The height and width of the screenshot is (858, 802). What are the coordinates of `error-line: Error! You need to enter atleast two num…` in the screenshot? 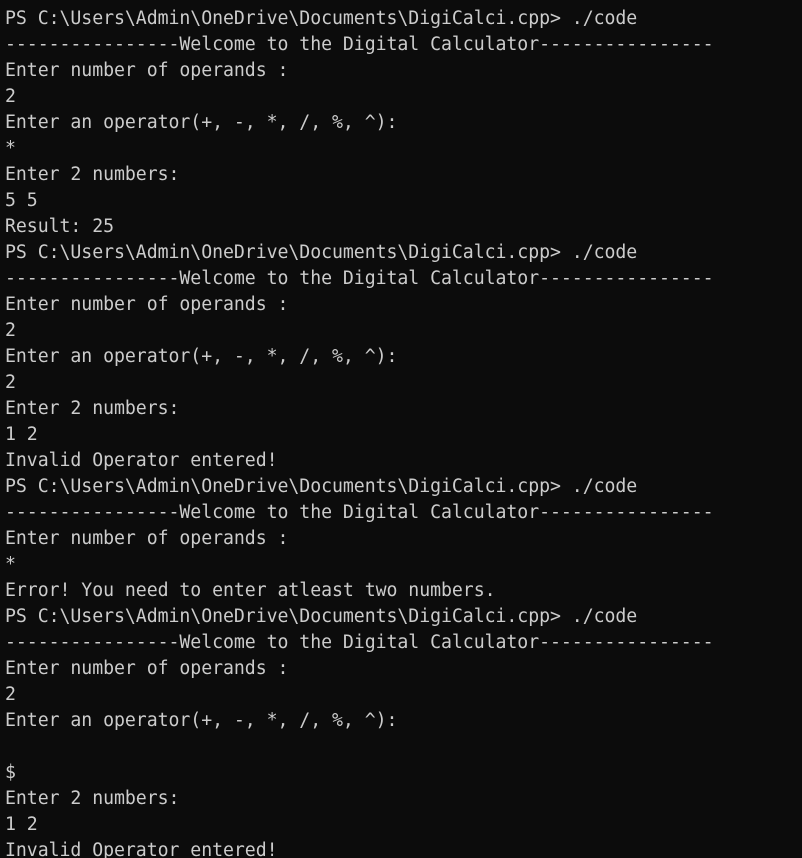 It's located at (250, 590).